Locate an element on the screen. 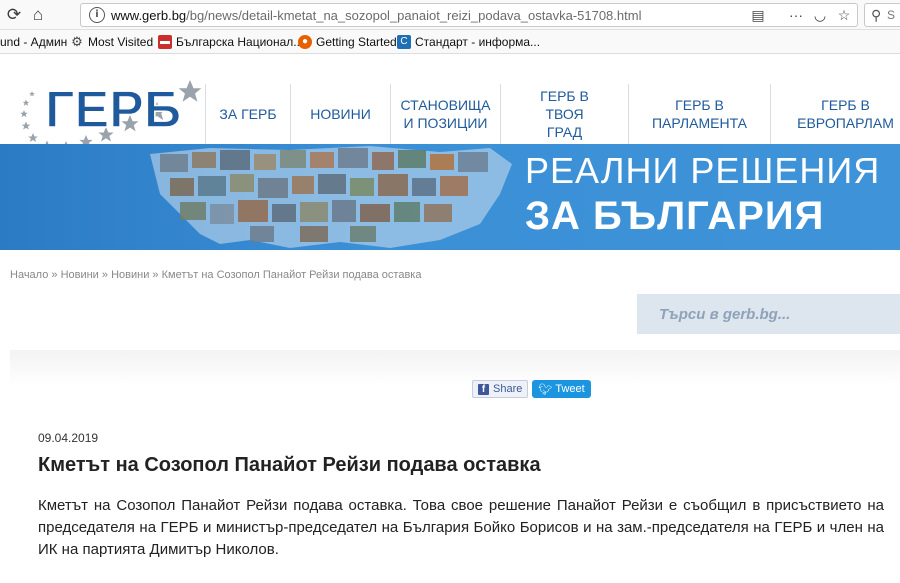  browser-search-placeholder: S is located at coordinates (891, 15).